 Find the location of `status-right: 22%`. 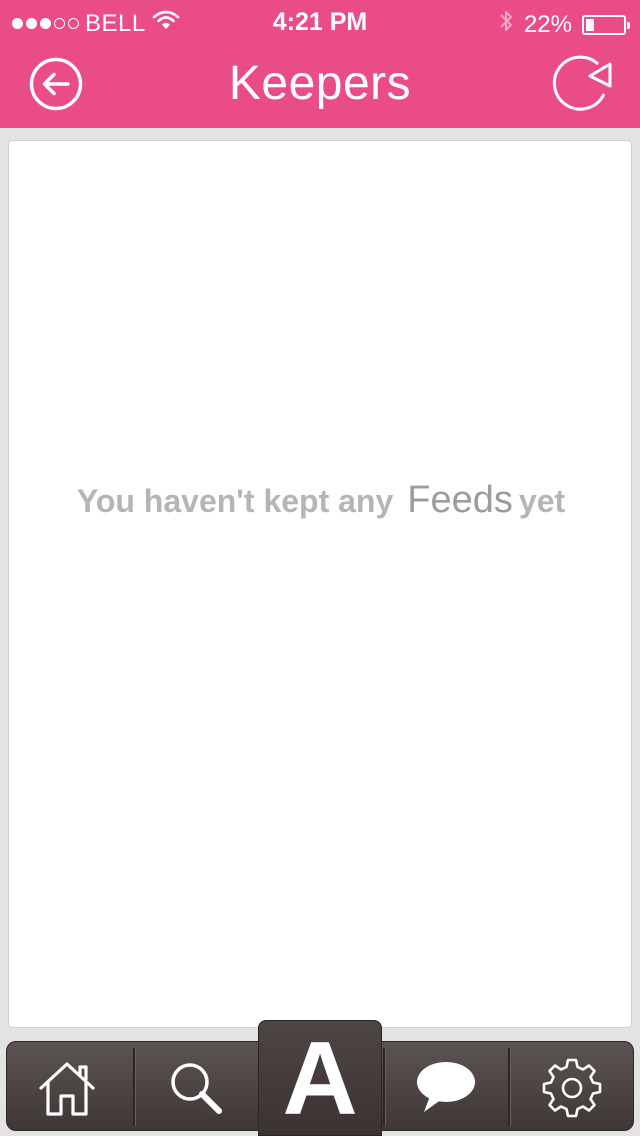

status-right: 22% is located at coordinates (564, 24).